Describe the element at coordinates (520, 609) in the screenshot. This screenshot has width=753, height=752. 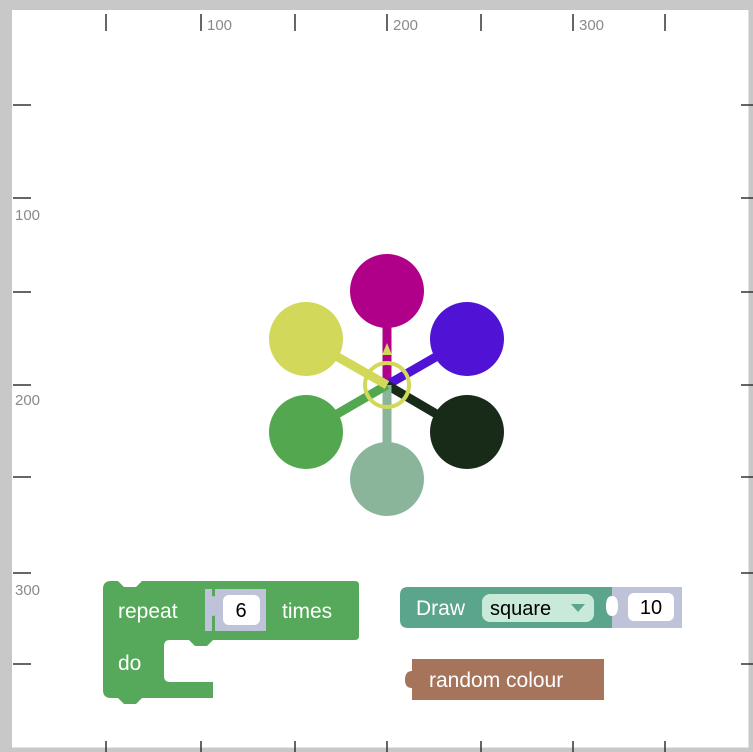
I see `shape-dropdown-value: square` at that location.